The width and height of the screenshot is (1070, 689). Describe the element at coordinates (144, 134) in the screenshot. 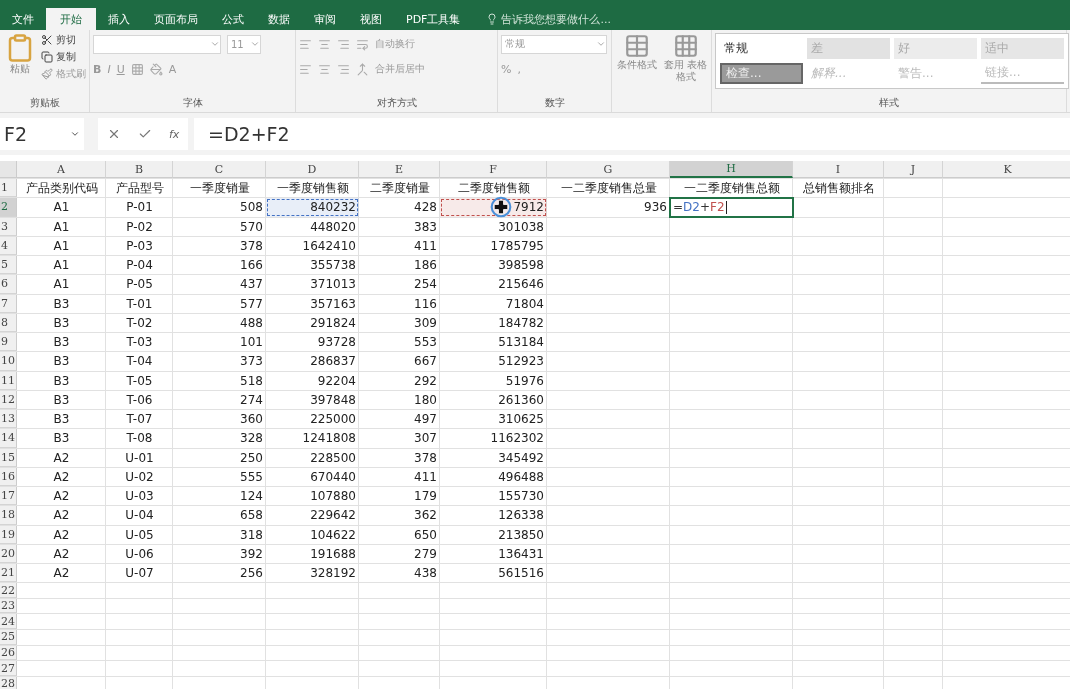

I see `check-icon` at that location.